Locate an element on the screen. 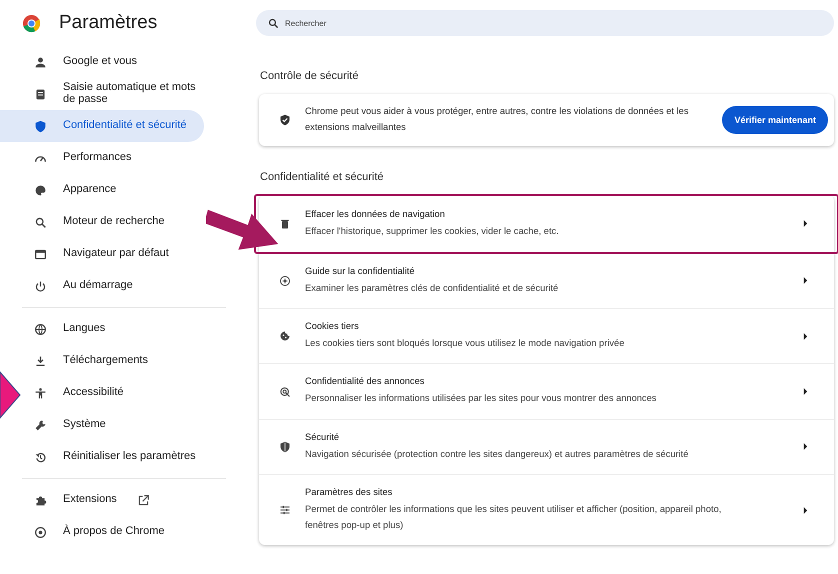 This screenshot has height=574, width=838. safety-check-text: Chrome peut vous aider à vous protéger, entre autres, contre les violations de données et les extensions malveillantes is located at coordinates (497, 119).